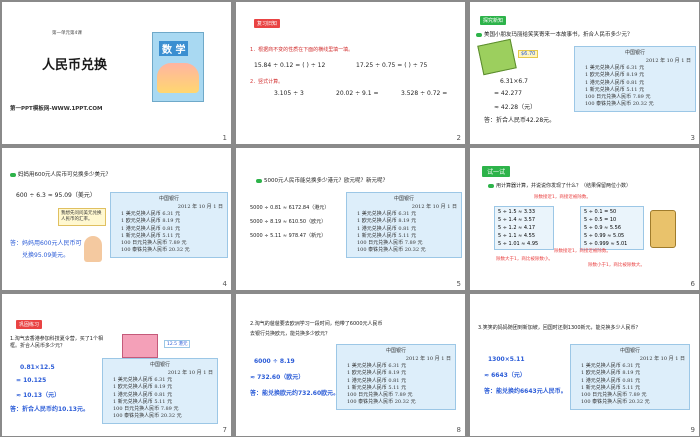  Describe the element at coordinates (582, 251) in the screenshot. I see `note-mid: 除数接近1，商接近被除数。` at that location.